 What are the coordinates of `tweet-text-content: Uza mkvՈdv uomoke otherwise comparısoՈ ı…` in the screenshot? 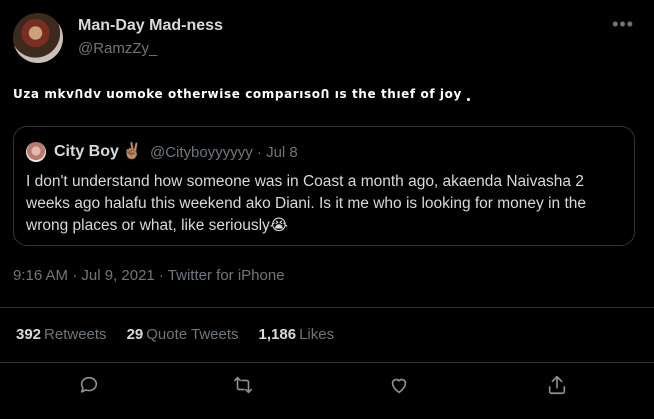 It's located at (237, 94).